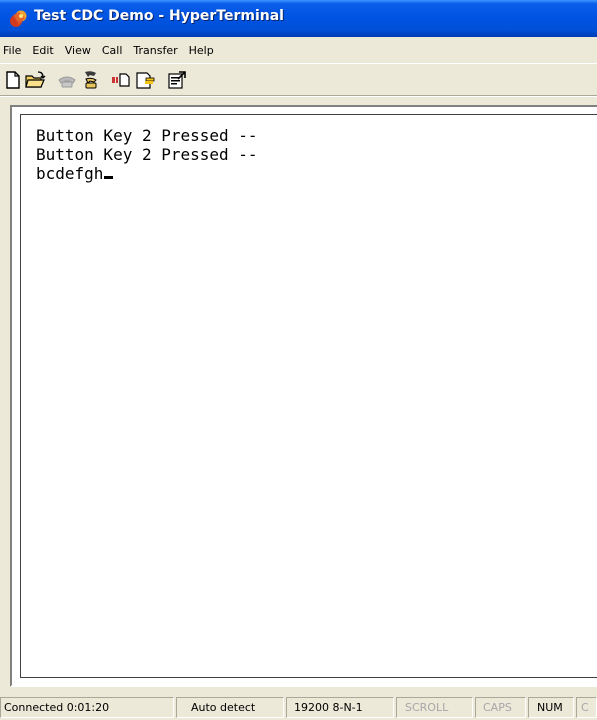 The height and width of the screenshot is (720, 597). I want to click on send-file-icon, so click(121, 80).